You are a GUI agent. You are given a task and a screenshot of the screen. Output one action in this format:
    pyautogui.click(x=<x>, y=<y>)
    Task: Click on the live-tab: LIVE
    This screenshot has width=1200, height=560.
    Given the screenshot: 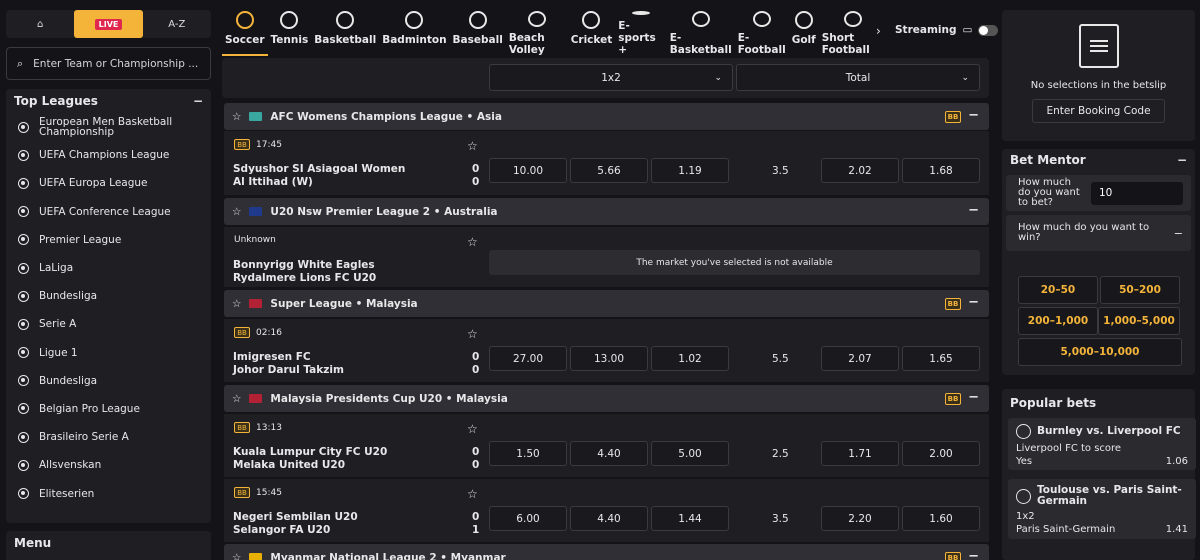 What is the action you would take?
    pyautogui.click(x=108, y=24)
    